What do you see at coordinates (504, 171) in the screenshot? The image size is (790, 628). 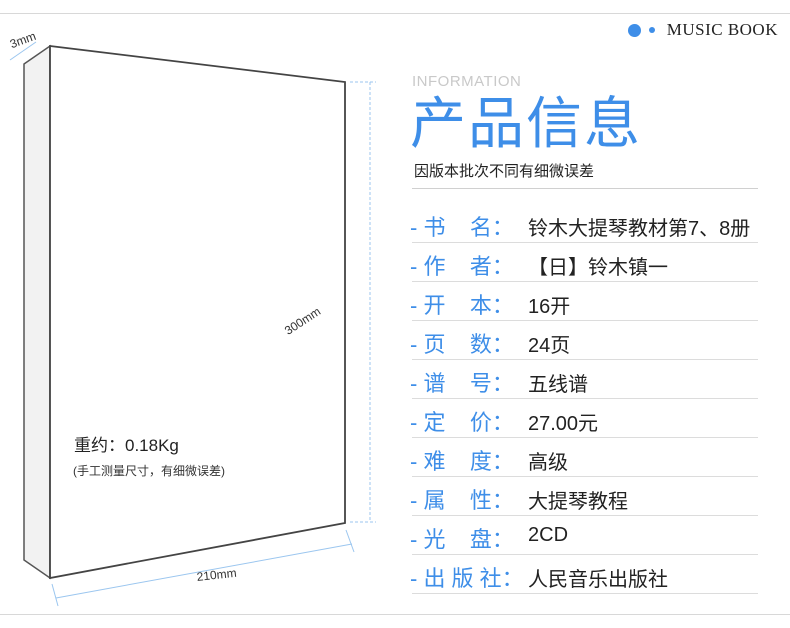 I see `page-subtitle: 因版本批次不同有细微误差` at bounding box center [504, 171].